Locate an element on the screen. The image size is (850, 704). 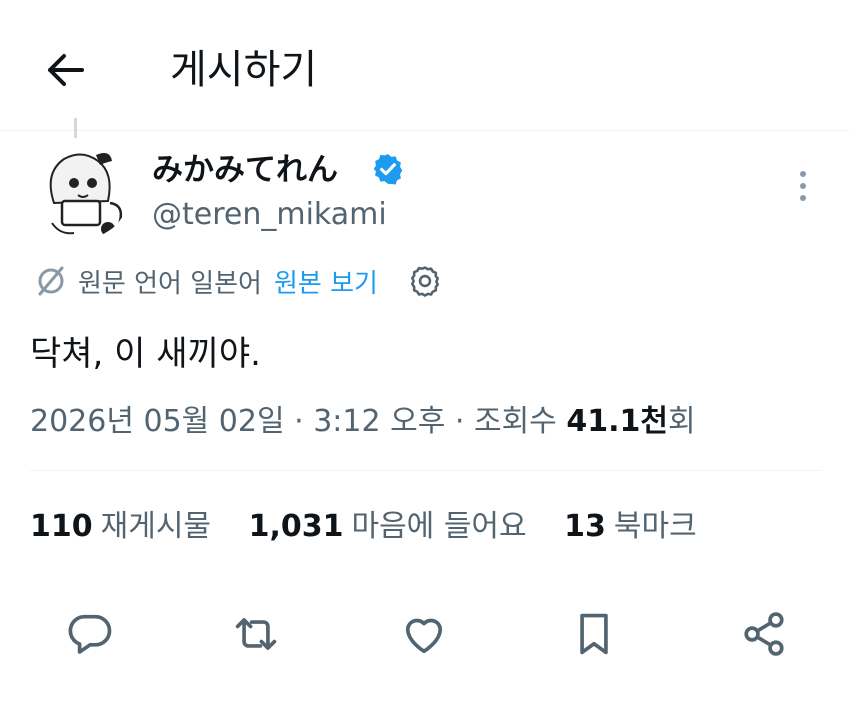
tweet-meta: 2026년 05월 02일 · 3:12 오후 · 조회수 41.1천회 is located at coordinates (363, 422).